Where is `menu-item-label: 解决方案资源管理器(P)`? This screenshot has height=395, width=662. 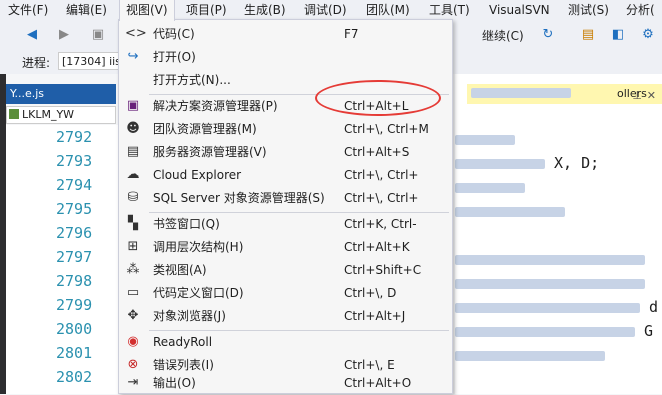
menu-item-label: 解决方案资源管理器(P) is located at coordinates (215, 106).